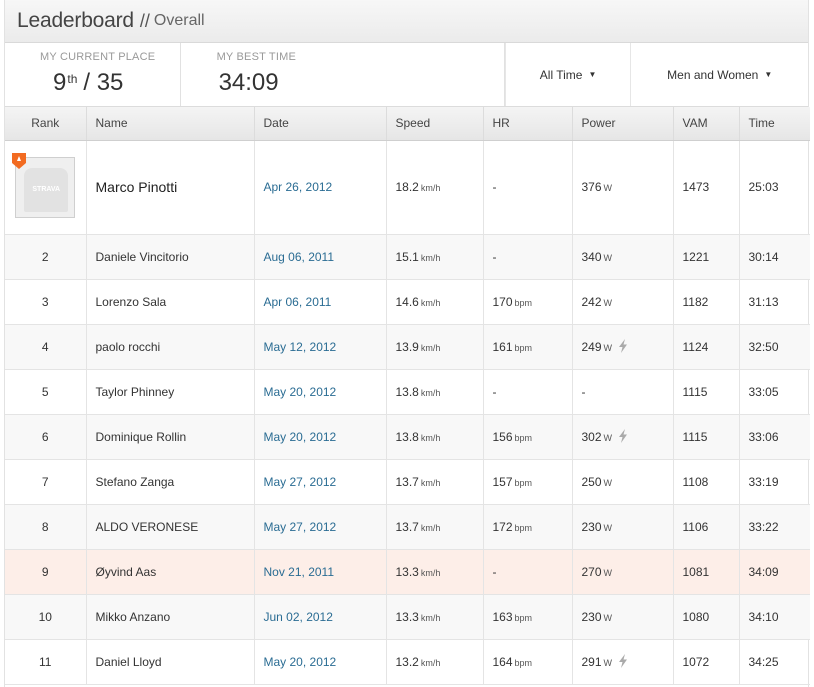 This screenshot has height=687, width=814. Describe the element at coordinates (706, 392) in the screenshot. I see `vam-cell: 1115` at that location.